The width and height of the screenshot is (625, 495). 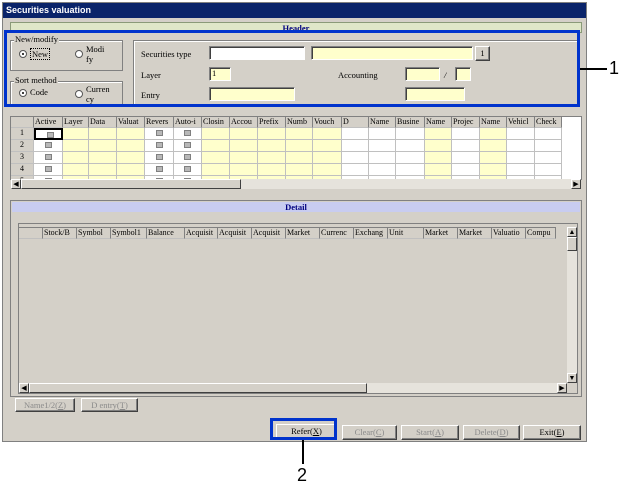 What do you see at coordinates (406, 233) in the screenshot?
I see `column-header: Unit` at bounding box center [406, 233].